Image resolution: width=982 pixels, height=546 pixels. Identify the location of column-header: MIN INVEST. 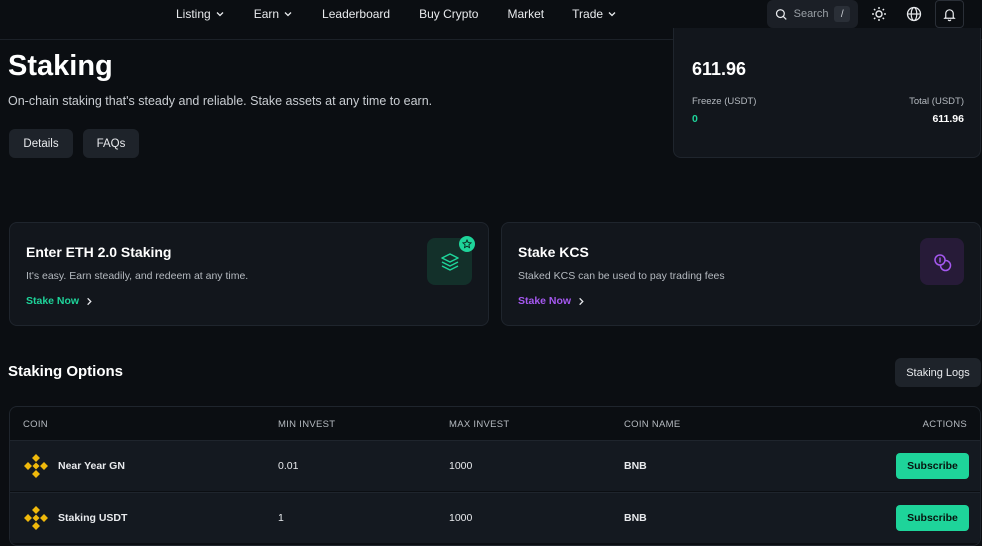
(307, 424).